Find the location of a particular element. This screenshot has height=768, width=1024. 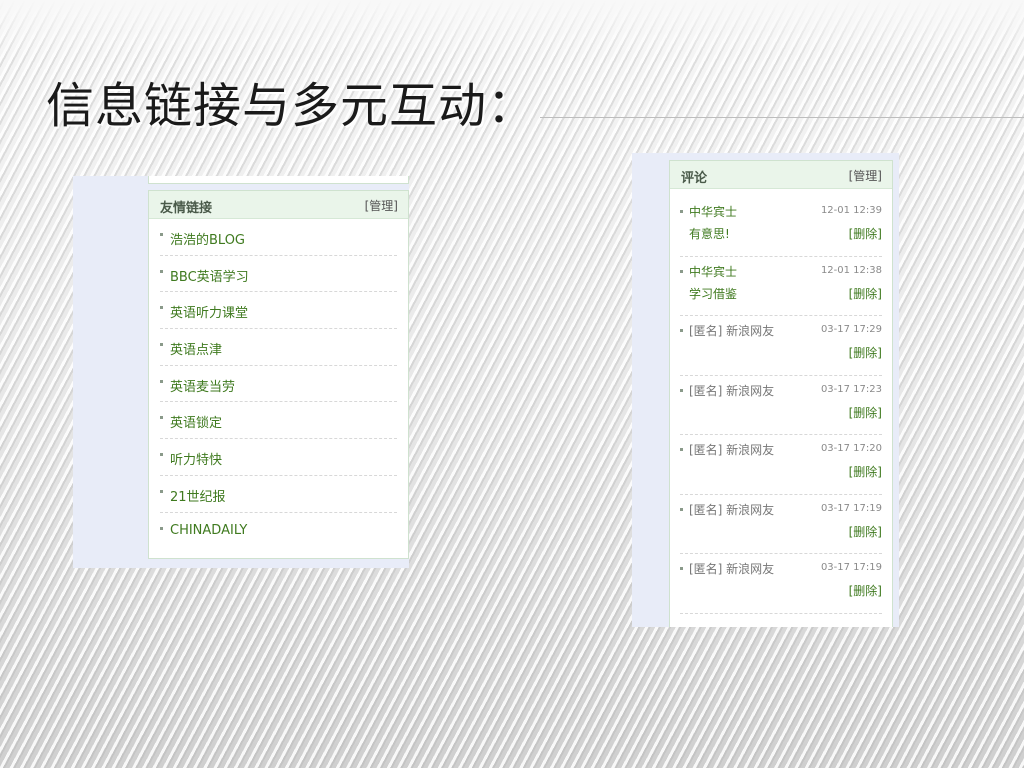

link-item: 浩浩的BLOG is located at coordinates (278, 237).